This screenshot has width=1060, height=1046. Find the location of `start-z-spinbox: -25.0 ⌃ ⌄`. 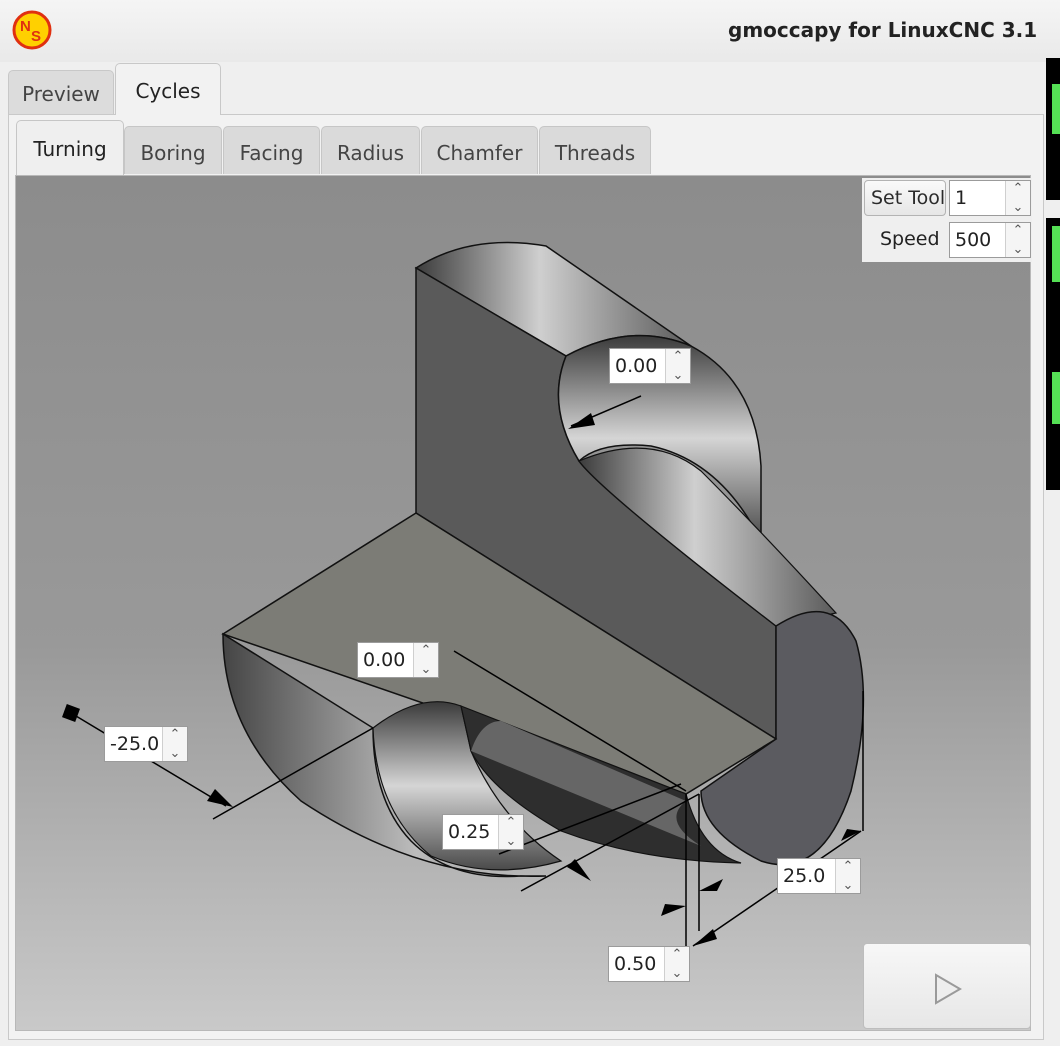

start-z-spinbox: -25.0 ⌃ ⌄ is located at coordinates (146, 744).